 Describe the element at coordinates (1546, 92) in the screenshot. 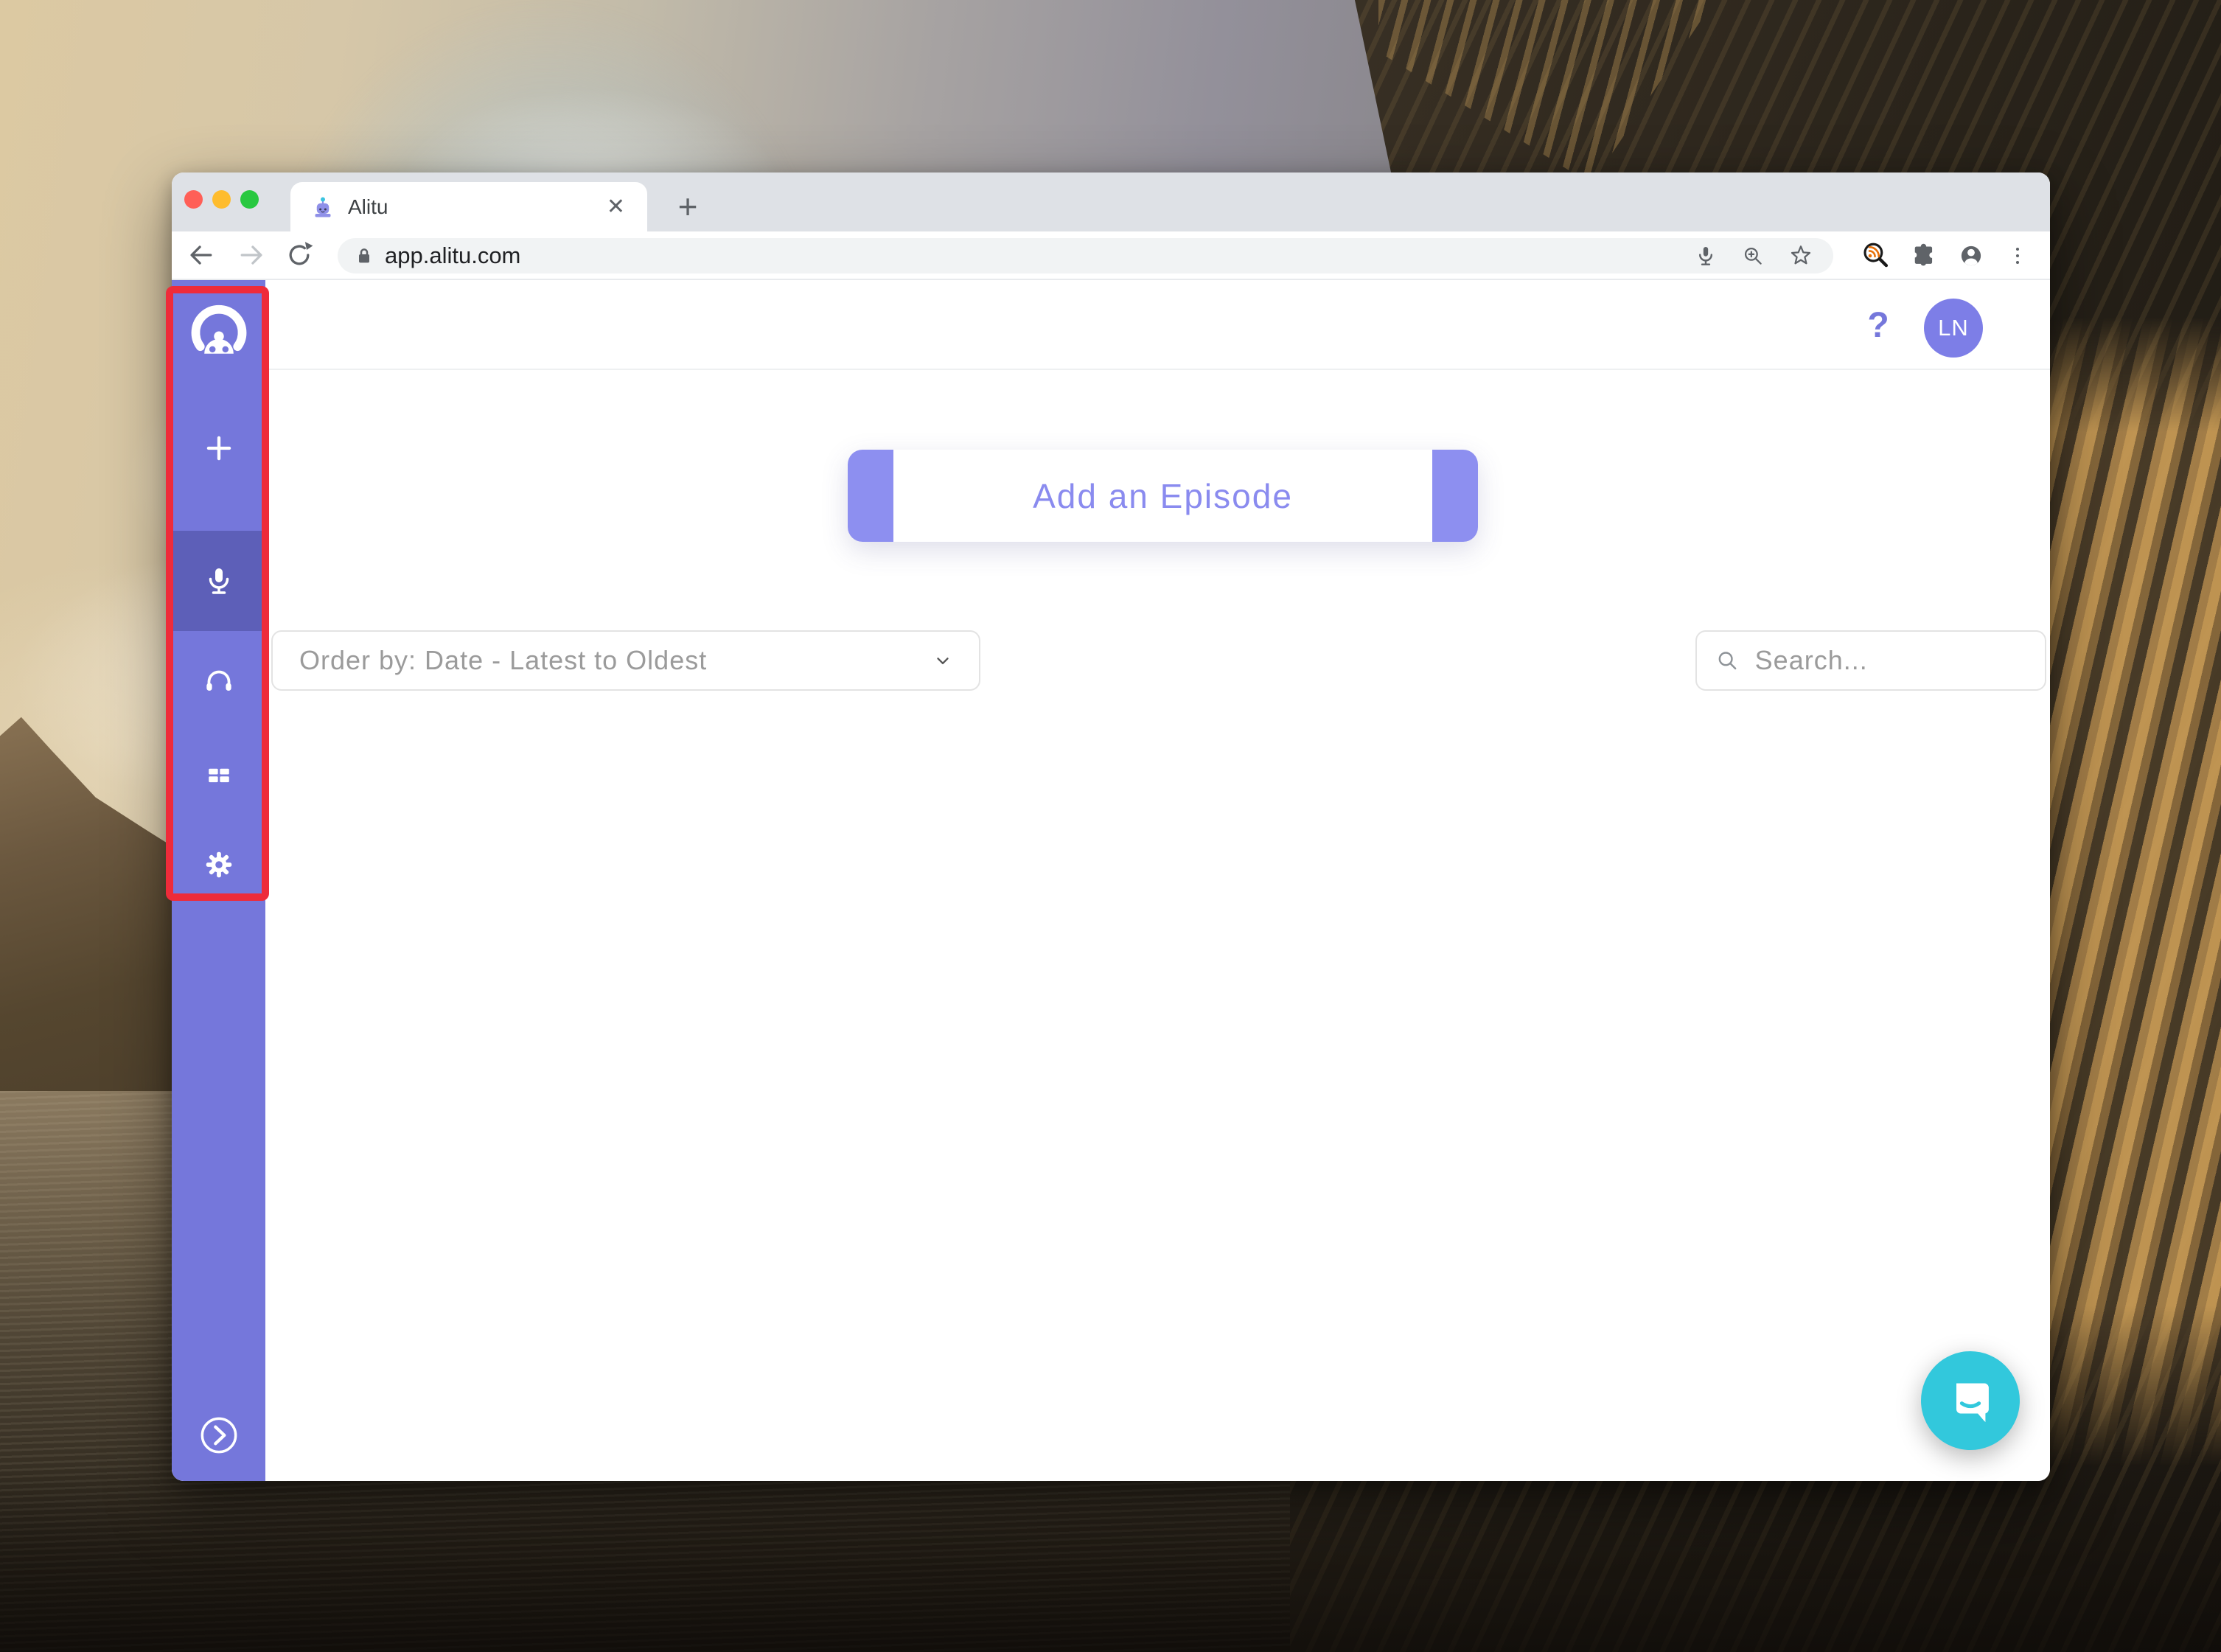

I see `wallpaper-sunlit-ridge` at that location.